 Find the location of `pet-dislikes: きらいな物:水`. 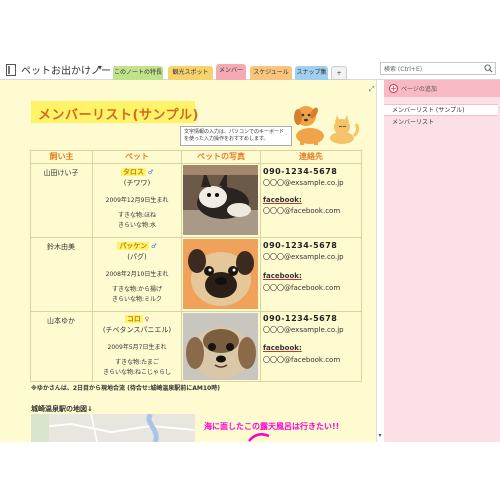

pet-dislikes: きらいな物:水 is located at coordinates (137, 224).